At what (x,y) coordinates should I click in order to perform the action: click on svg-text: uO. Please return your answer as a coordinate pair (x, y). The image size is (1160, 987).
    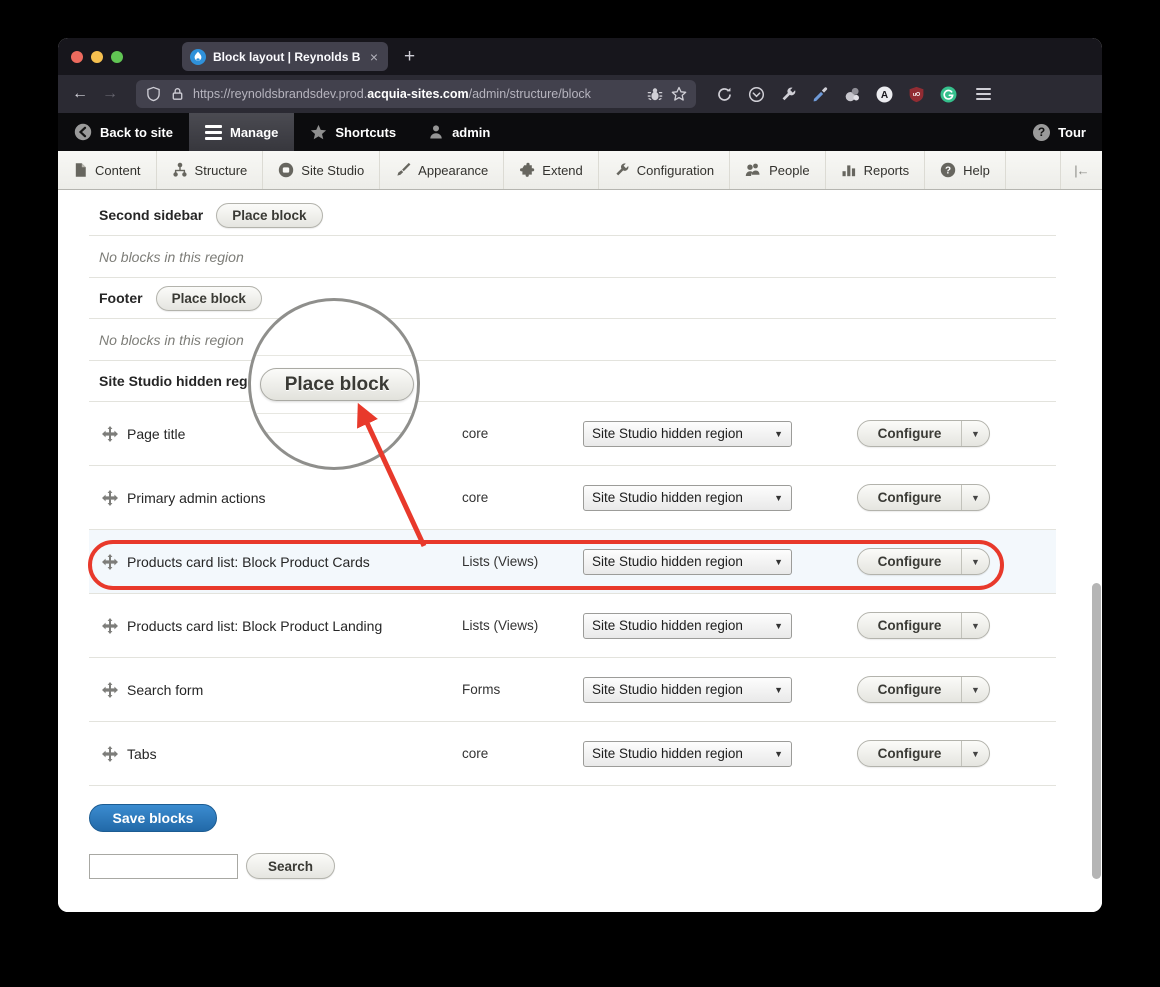
    Looking at the image, I should click on (916, 95).